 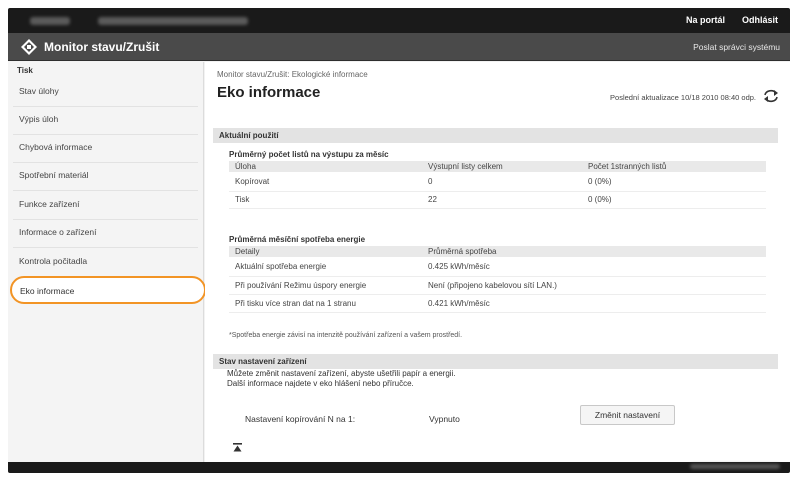 I want to click on sidebar-item-label: Eko informace, so click(x=47, y=291).